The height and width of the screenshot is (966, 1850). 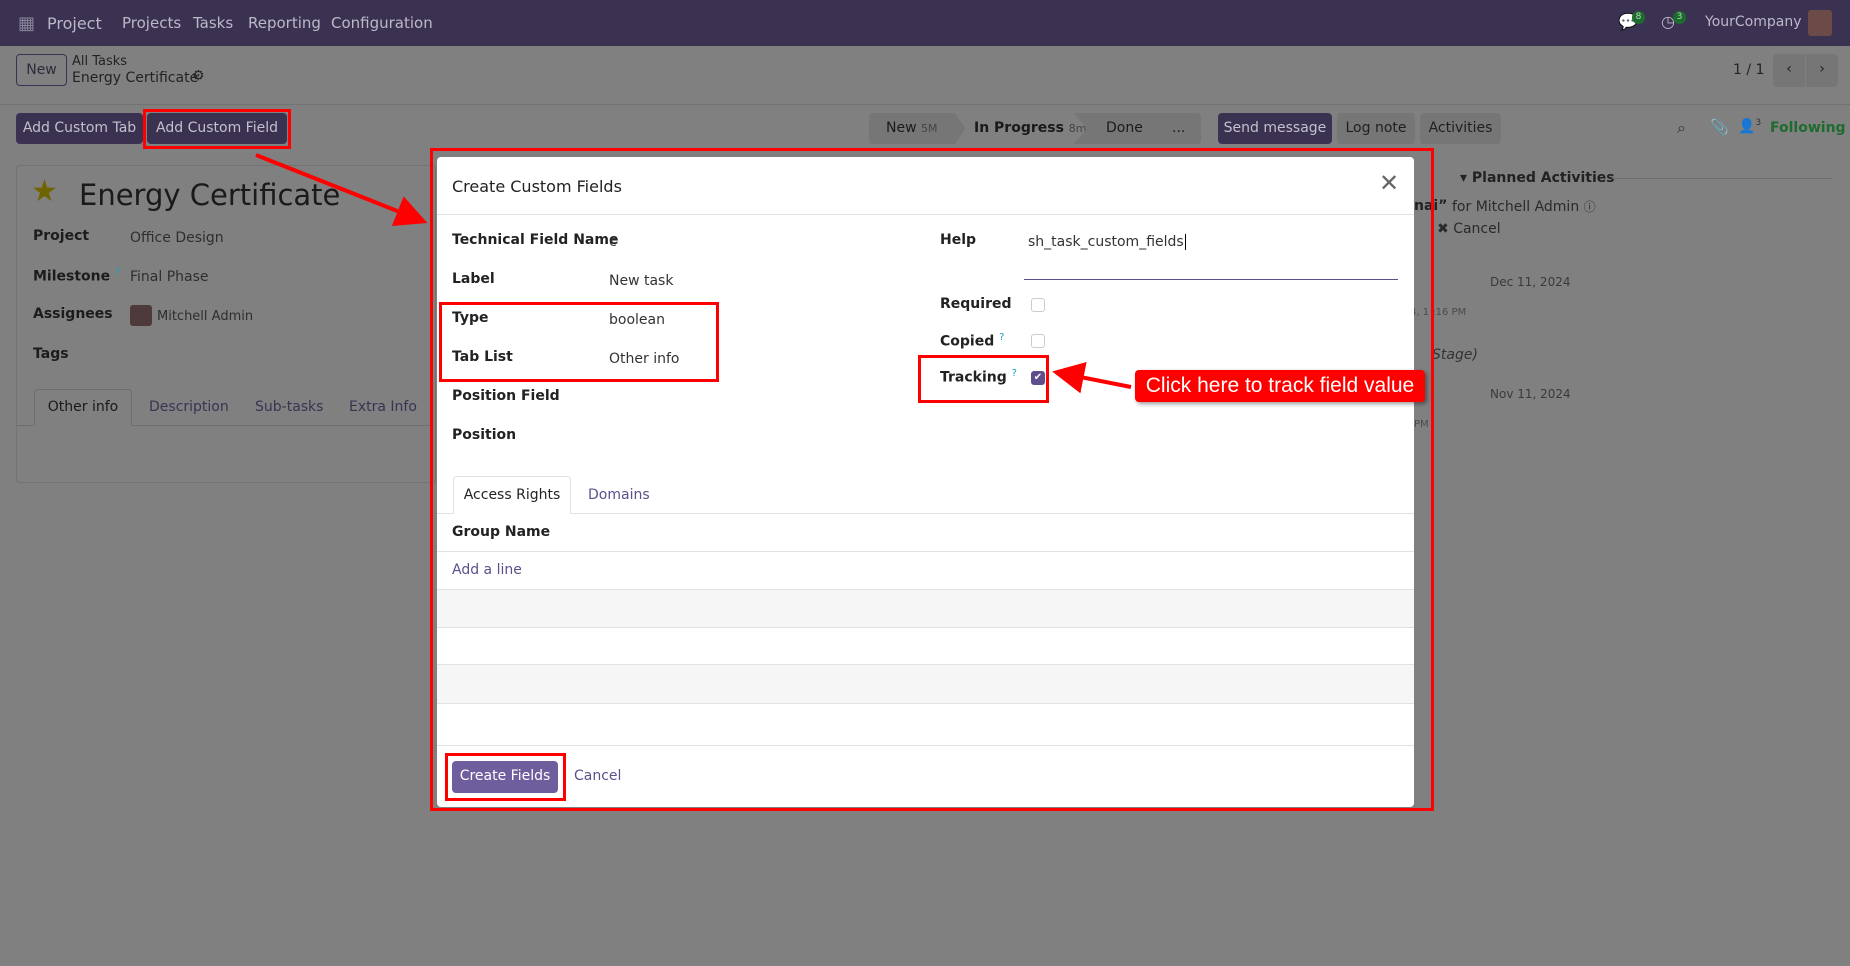 I want to click on annotation-arrows, so click(x=693, y=273).